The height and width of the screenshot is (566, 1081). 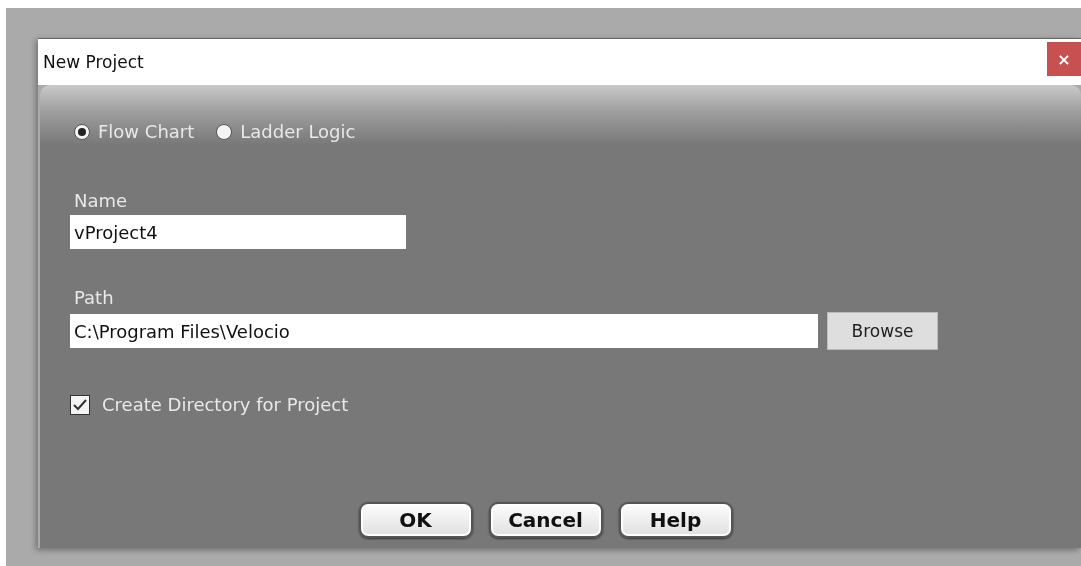 I want to click on radio-label: Flow Chart, so click(x=146, y=131).